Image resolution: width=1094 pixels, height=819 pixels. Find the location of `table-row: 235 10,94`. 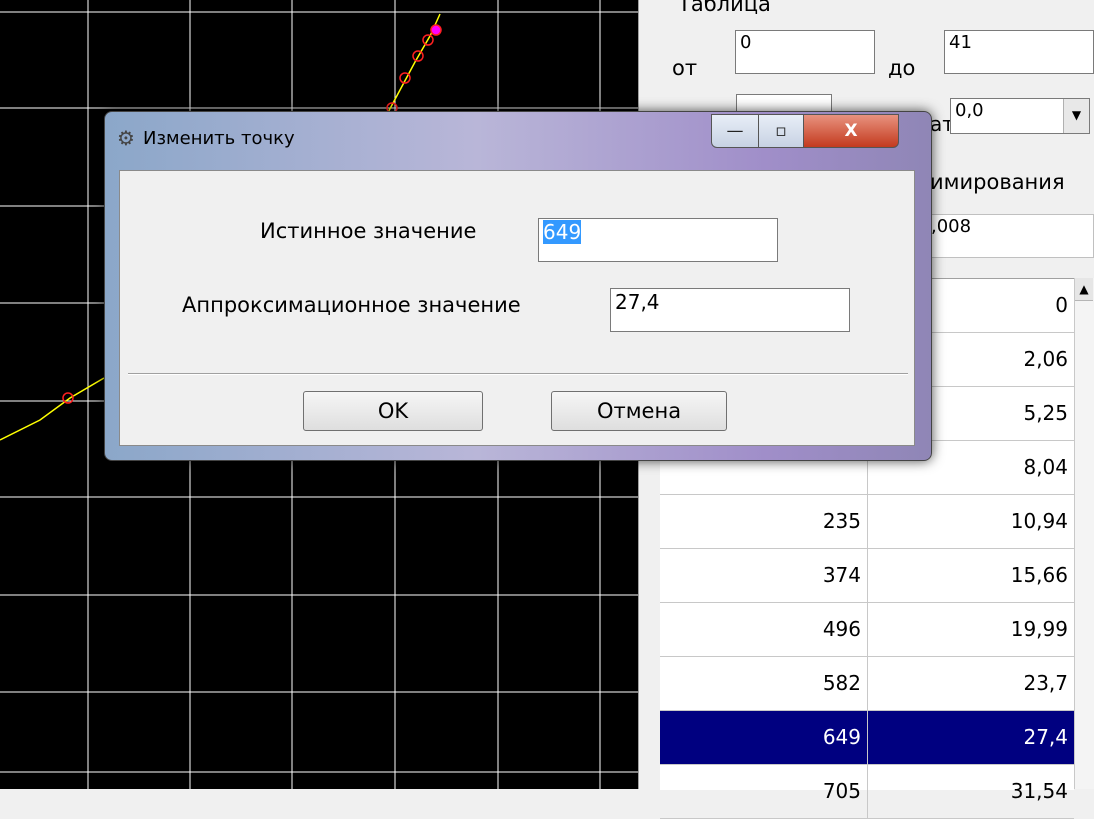

table-row: 235 10,94 is located at coordinates (867, 522).